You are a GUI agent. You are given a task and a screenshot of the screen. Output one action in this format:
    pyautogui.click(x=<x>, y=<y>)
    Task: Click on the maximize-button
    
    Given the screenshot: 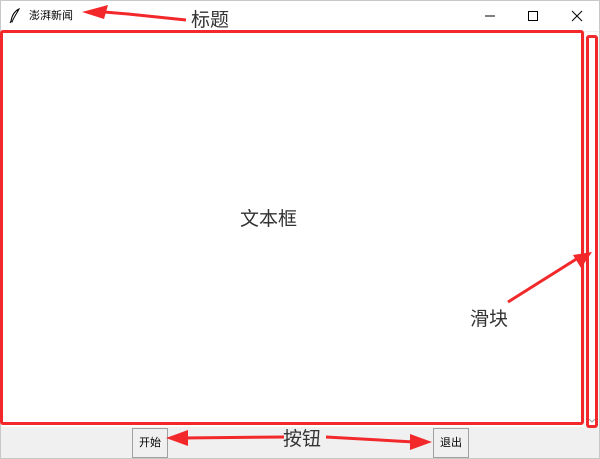 What is the action you would take?
    pyautogui.click(x=533, y=16)
    